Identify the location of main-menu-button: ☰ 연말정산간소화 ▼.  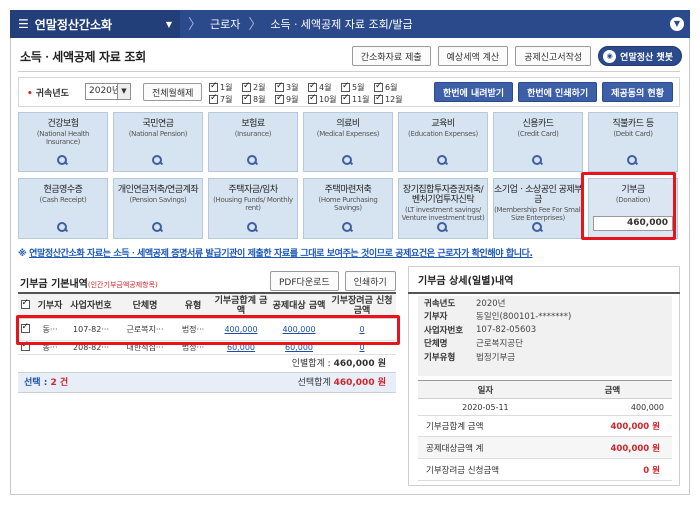
(95, 24).